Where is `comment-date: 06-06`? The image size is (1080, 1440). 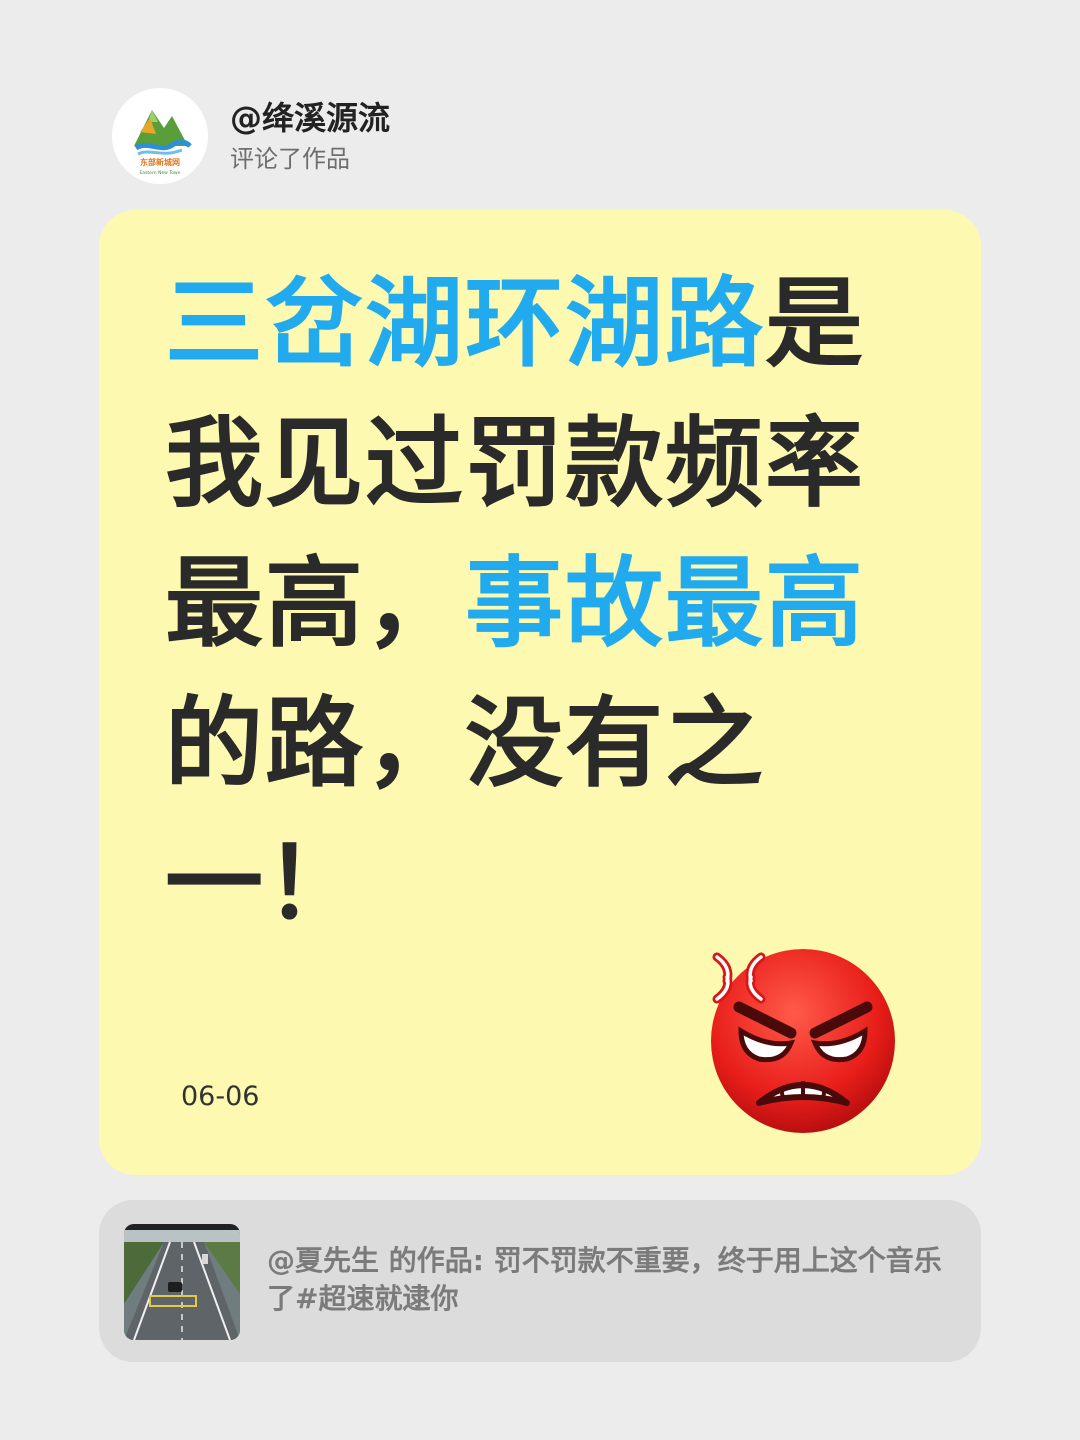
comment-date: 06-06 is located at coordinates (220, 1096).